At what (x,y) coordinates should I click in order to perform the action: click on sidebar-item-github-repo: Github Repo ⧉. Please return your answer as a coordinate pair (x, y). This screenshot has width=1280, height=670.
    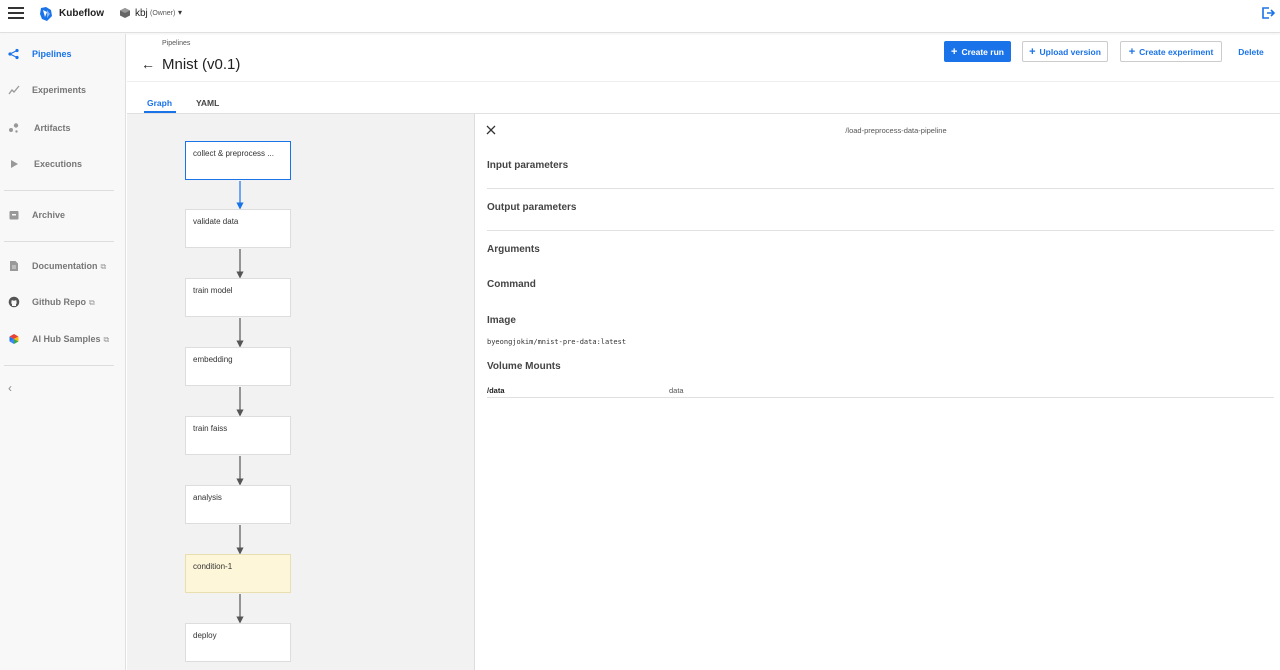
    Looking at the image, I should click on (62, 303).